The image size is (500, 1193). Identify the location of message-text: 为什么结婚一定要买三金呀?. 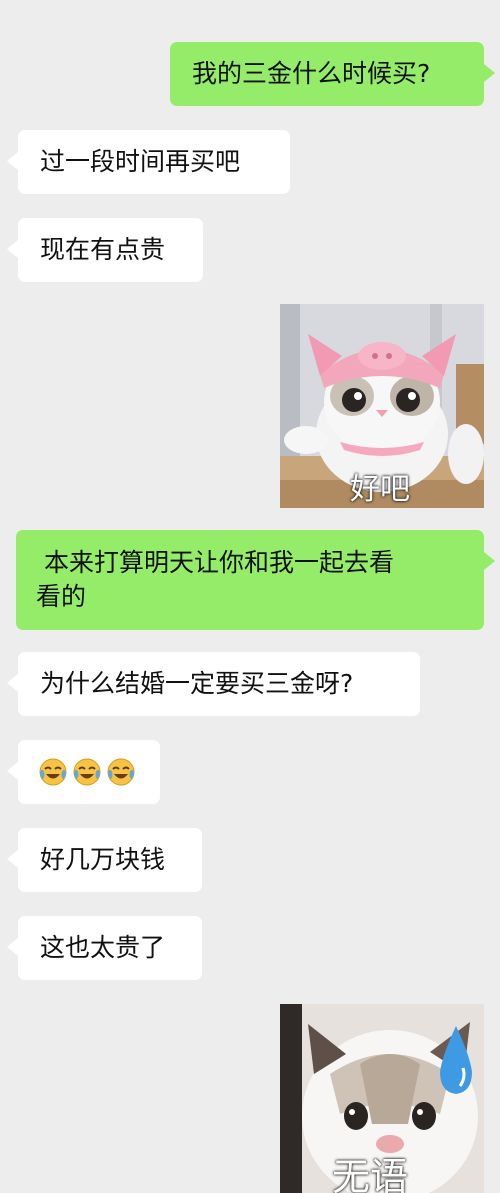
(197, 683).